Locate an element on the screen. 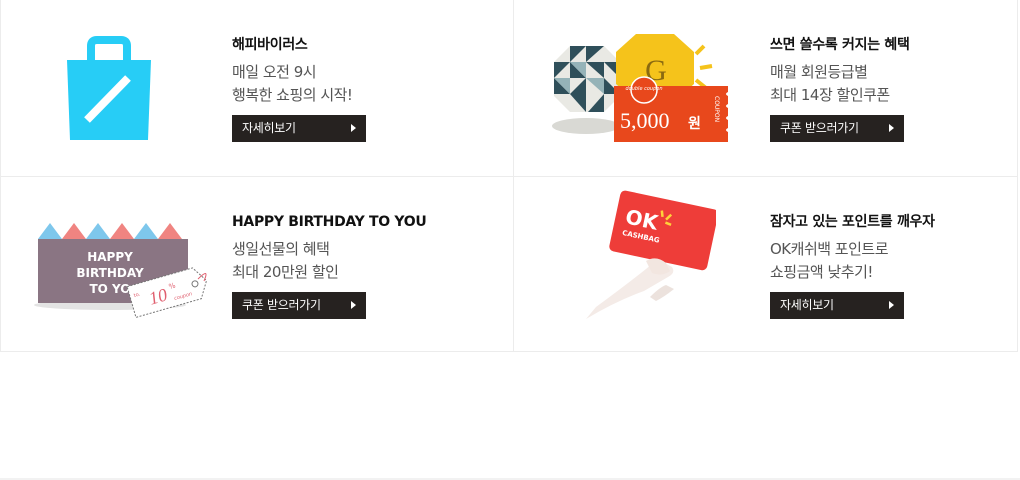  coupon-icon: G double coupon 5,000 원 COUPON is located at coordinates (640, 88).